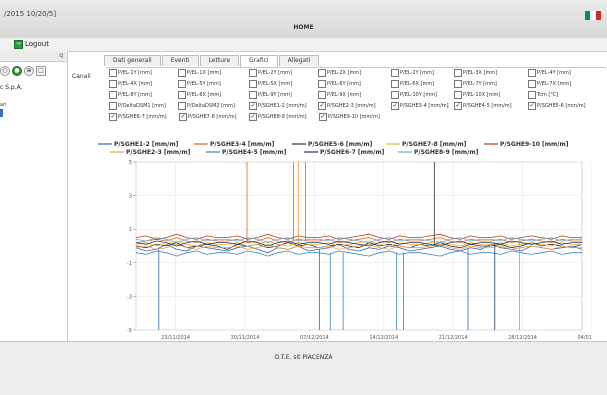 This screenshot has height=395, width=607. What do you see at coordinates (211, 106) in the screenshot?
I see `channel-label: P/DeltaDSM2 [mm]` at bounding box center [211, 106].